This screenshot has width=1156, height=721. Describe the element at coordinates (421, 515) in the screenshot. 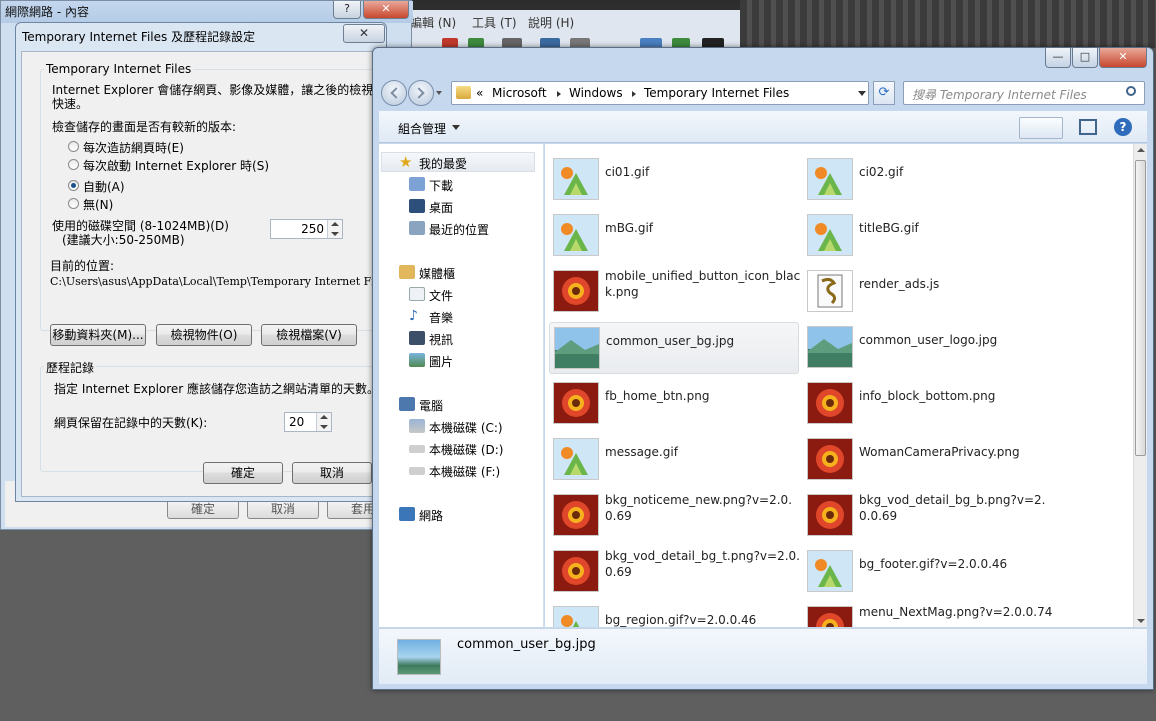

I see `nav-network: 網路` at that location.